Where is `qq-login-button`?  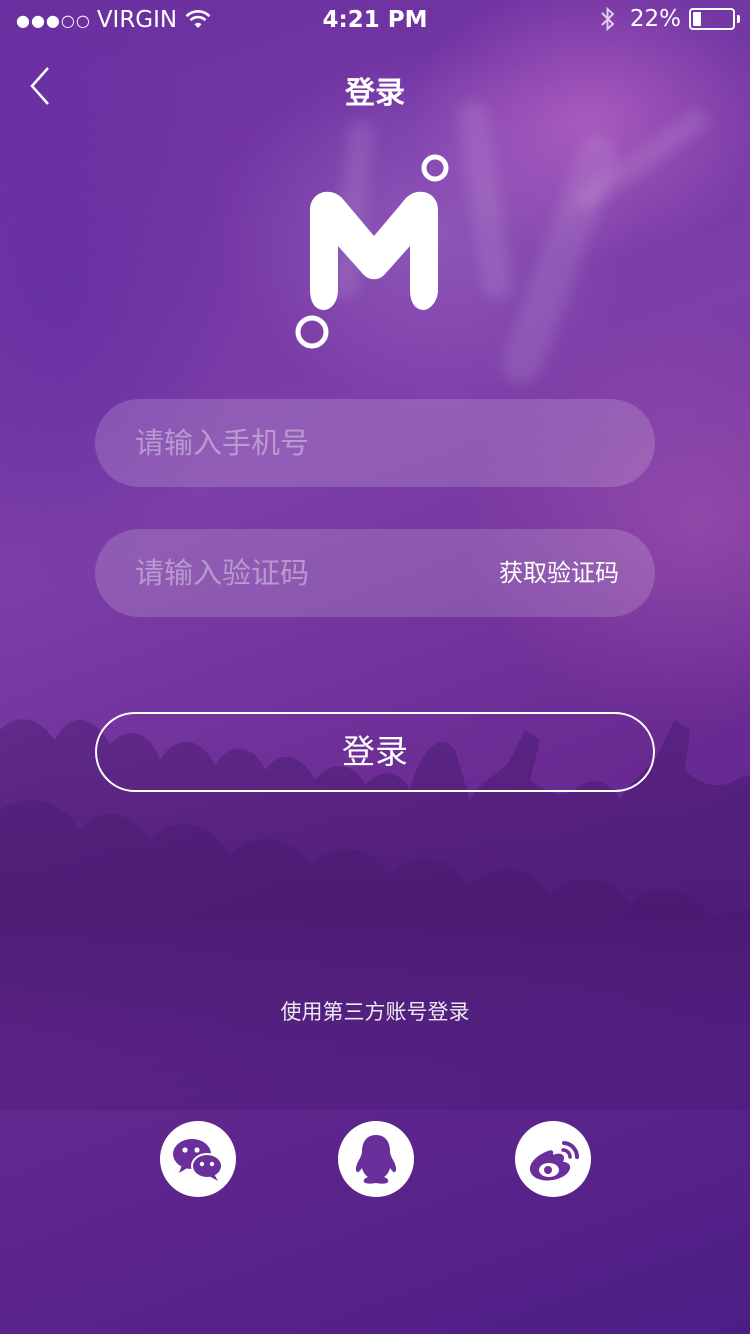
qq-login-button is located at coordinates (376, 1159).